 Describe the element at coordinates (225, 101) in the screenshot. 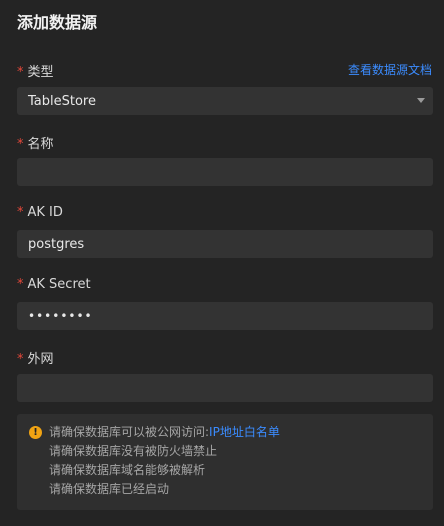

I see `type-select: TableStore` at that location.